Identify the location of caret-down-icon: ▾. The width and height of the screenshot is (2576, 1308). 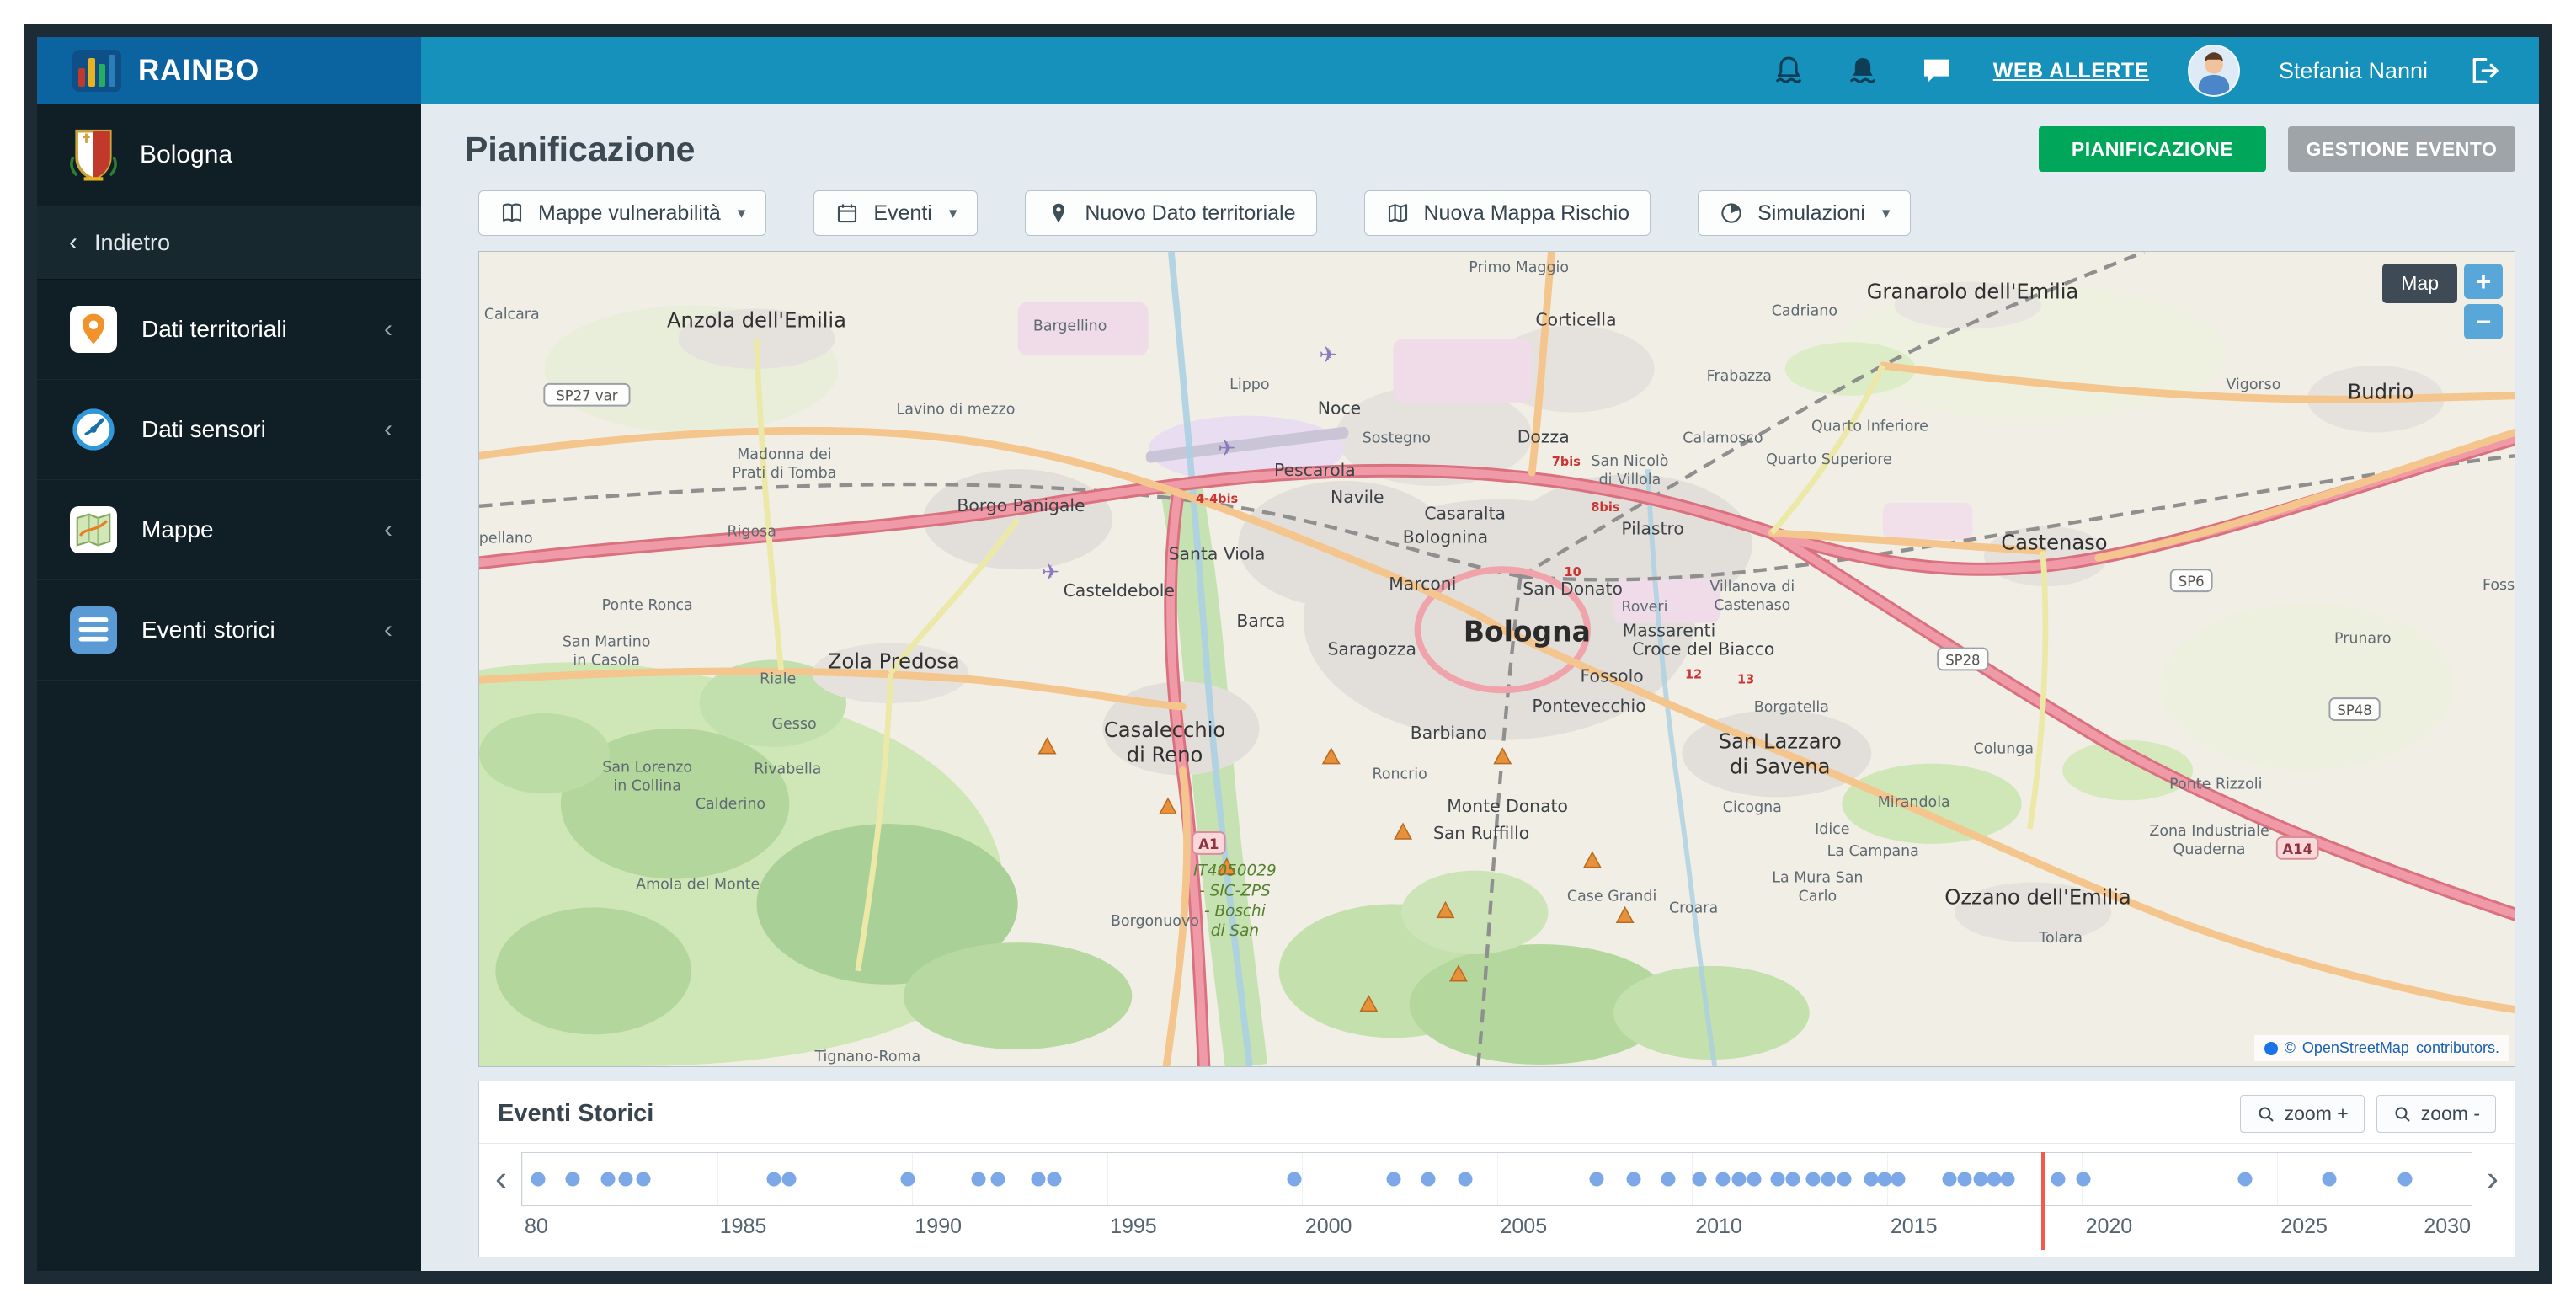
(952, 213).